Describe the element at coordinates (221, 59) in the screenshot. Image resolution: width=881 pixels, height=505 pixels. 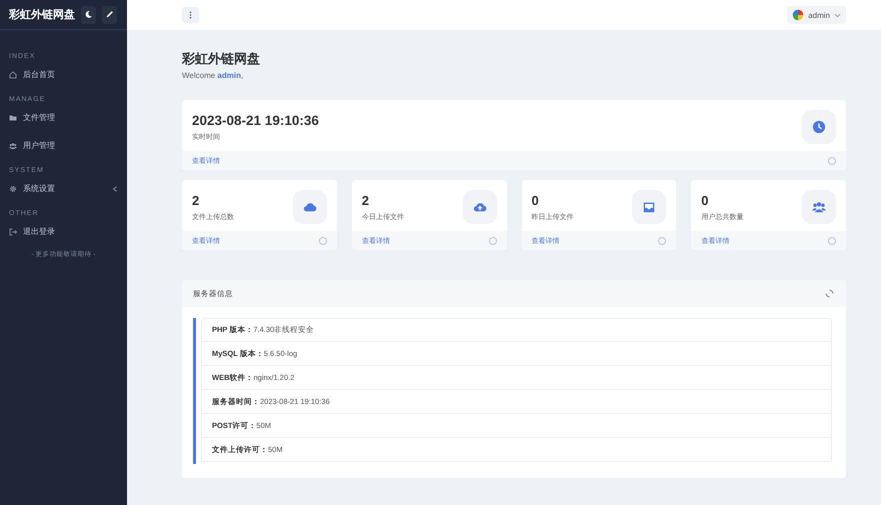
I see `page-title: 彩虹外链网盘` at that location.